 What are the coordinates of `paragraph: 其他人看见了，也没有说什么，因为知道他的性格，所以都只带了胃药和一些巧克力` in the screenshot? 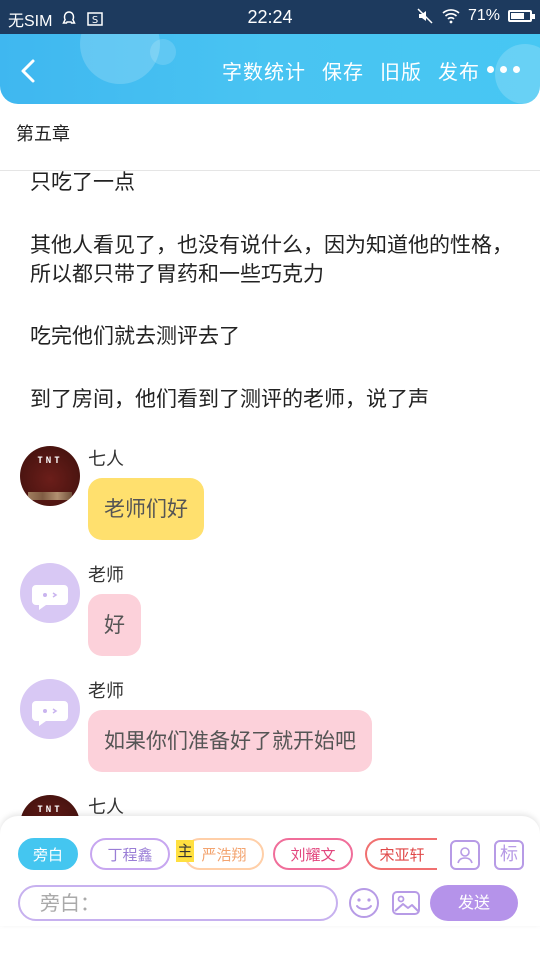 It's located at (275, 260).